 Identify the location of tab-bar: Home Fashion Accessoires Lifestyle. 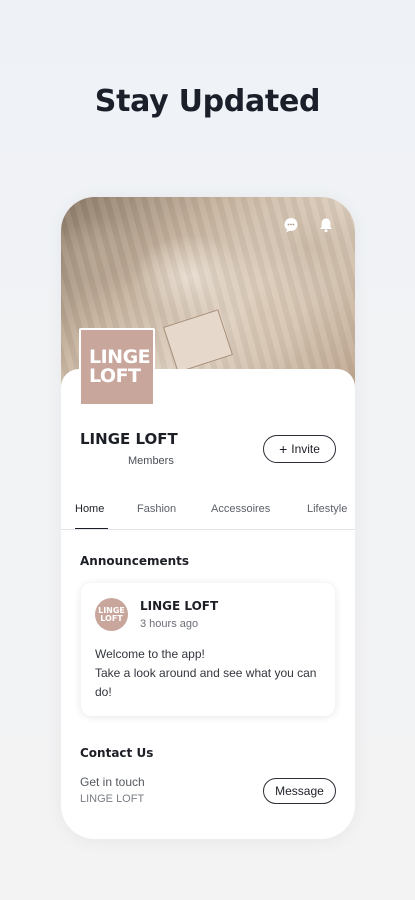
(208, 513).